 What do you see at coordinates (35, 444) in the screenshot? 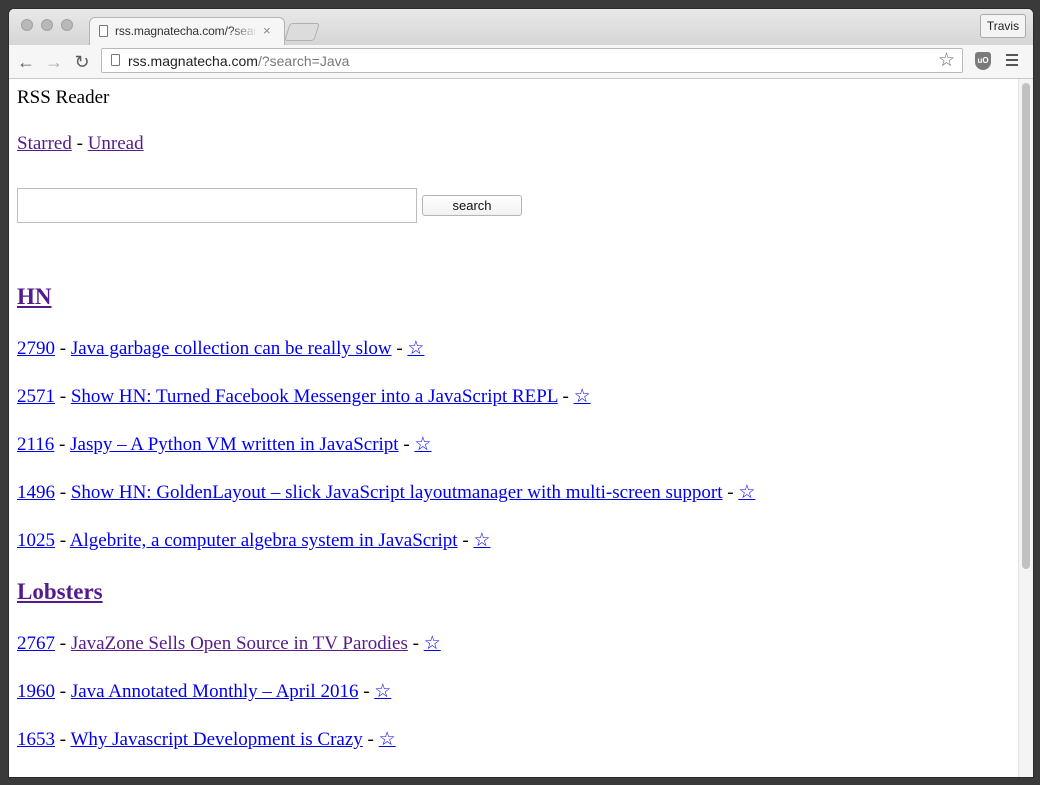
I see `score-link: 2116` at bounding box center [35, 444].